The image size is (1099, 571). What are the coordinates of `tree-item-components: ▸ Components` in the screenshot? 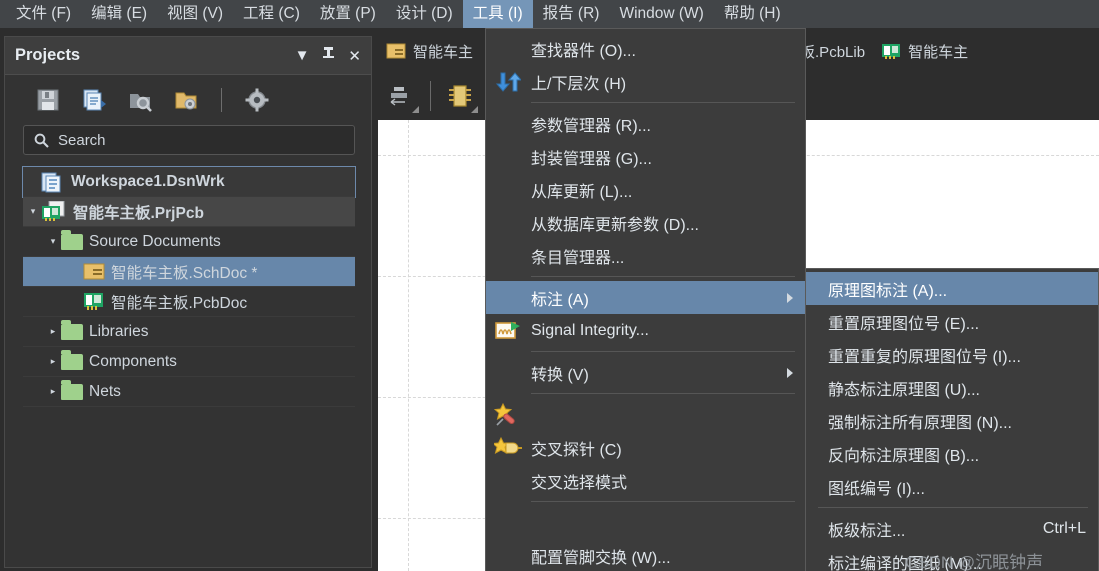 It's located at (189, 362).